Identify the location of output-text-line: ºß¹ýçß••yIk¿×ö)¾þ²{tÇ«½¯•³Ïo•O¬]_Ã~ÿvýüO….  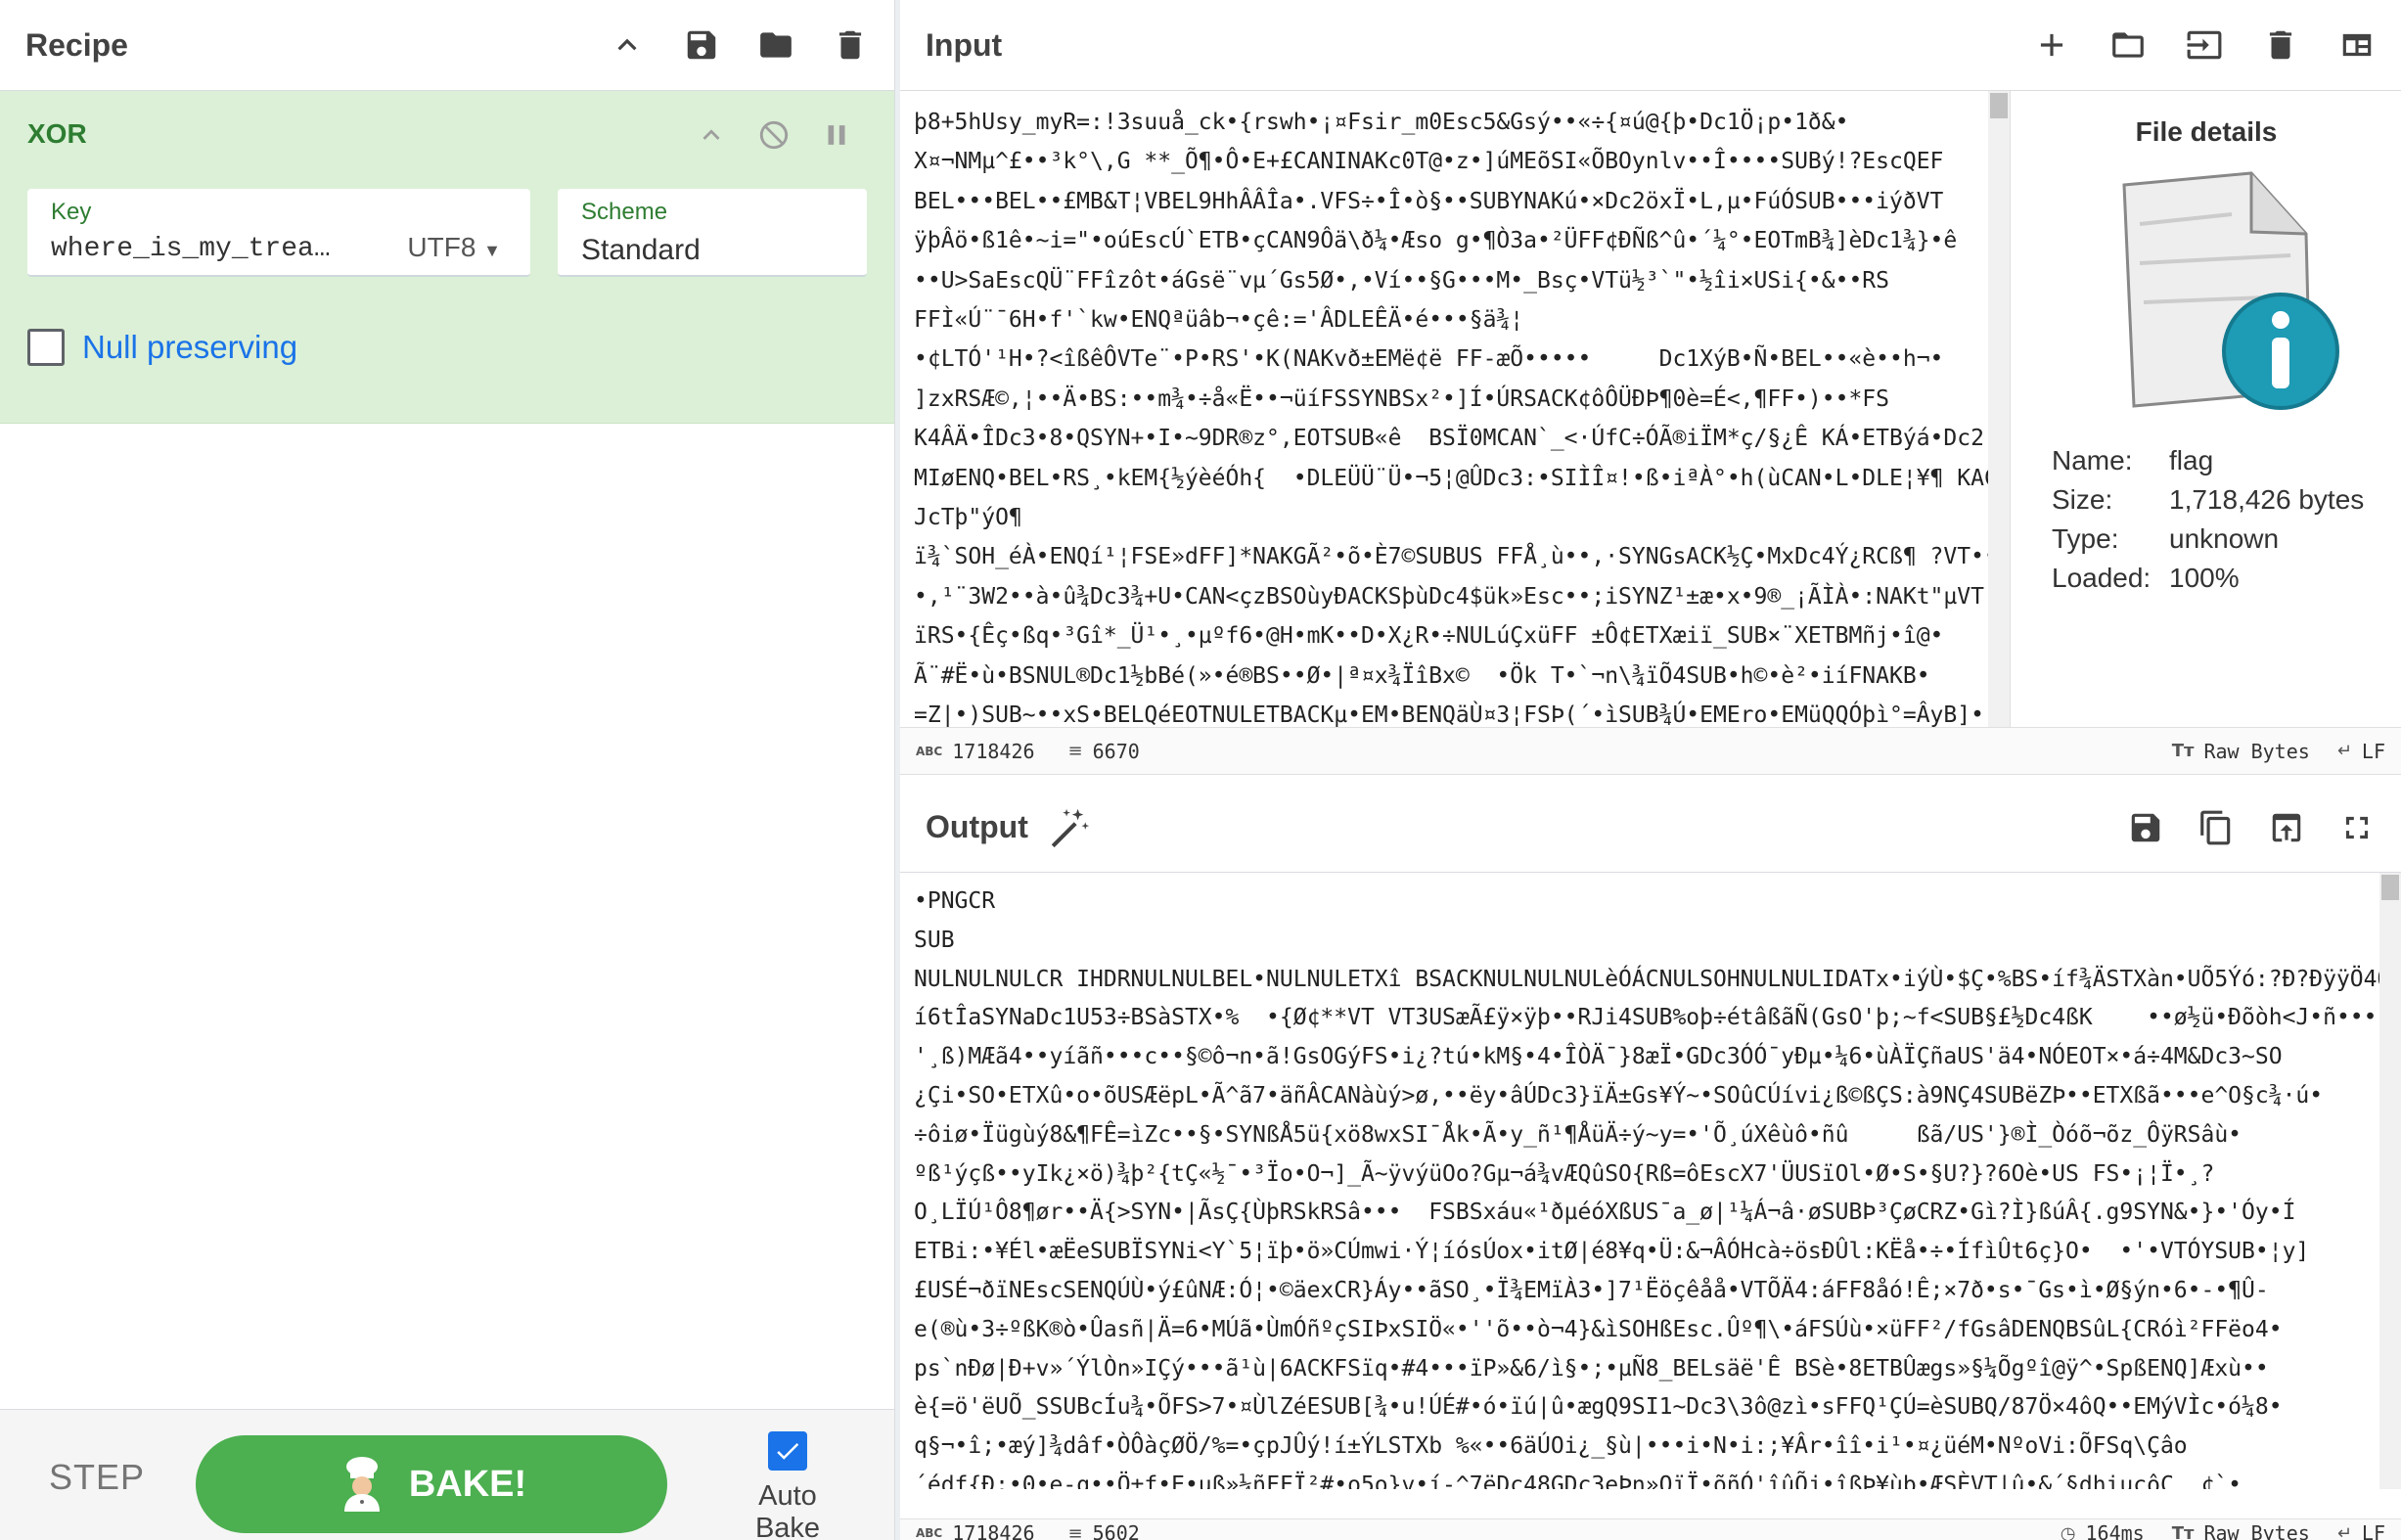
(1565, 1173).